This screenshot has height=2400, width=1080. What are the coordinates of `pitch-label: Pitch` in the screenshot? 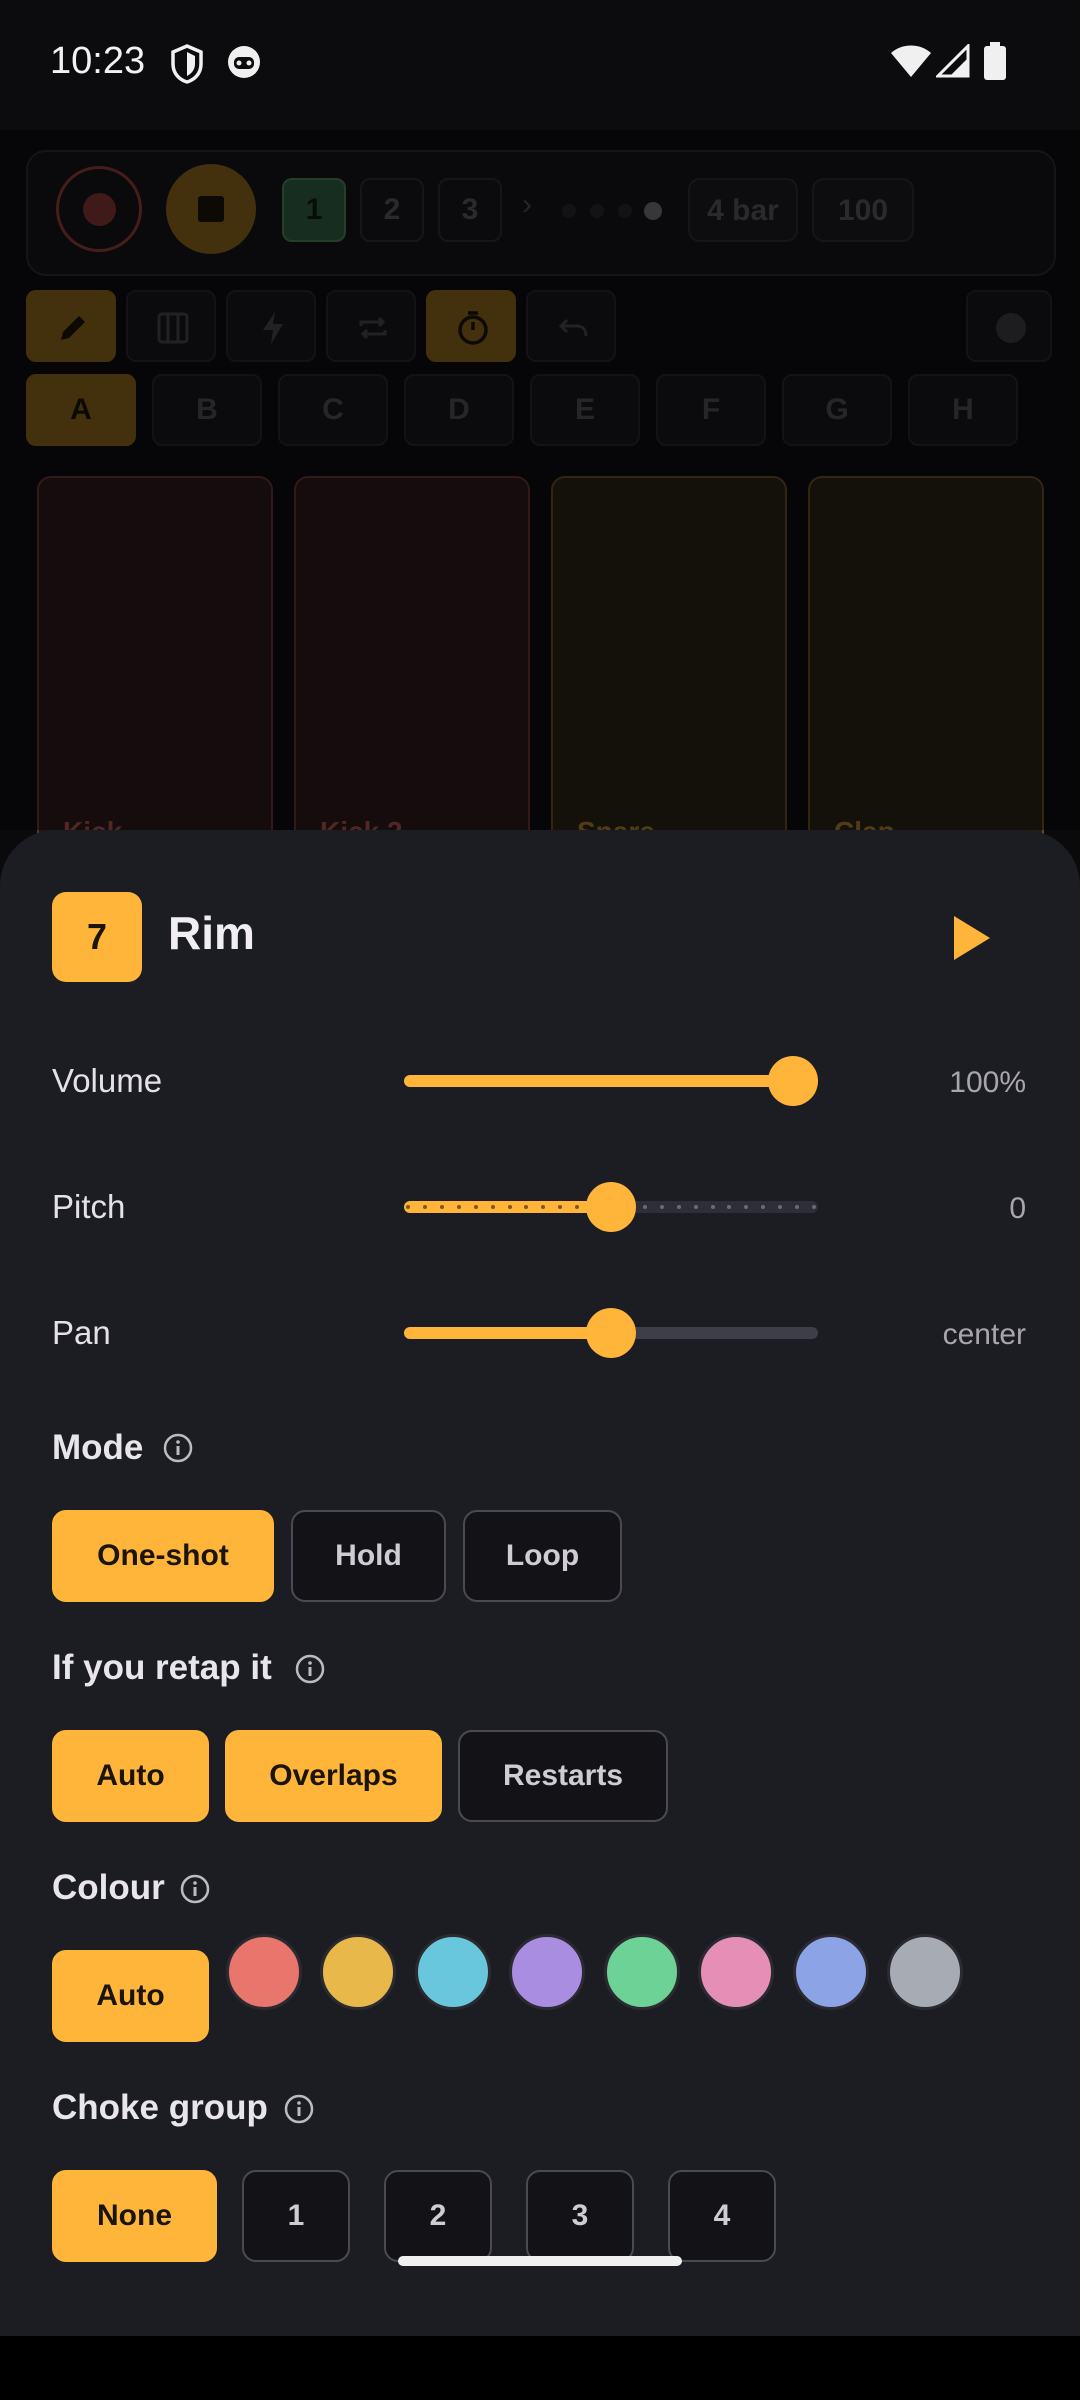 It's located at (89, 1206).